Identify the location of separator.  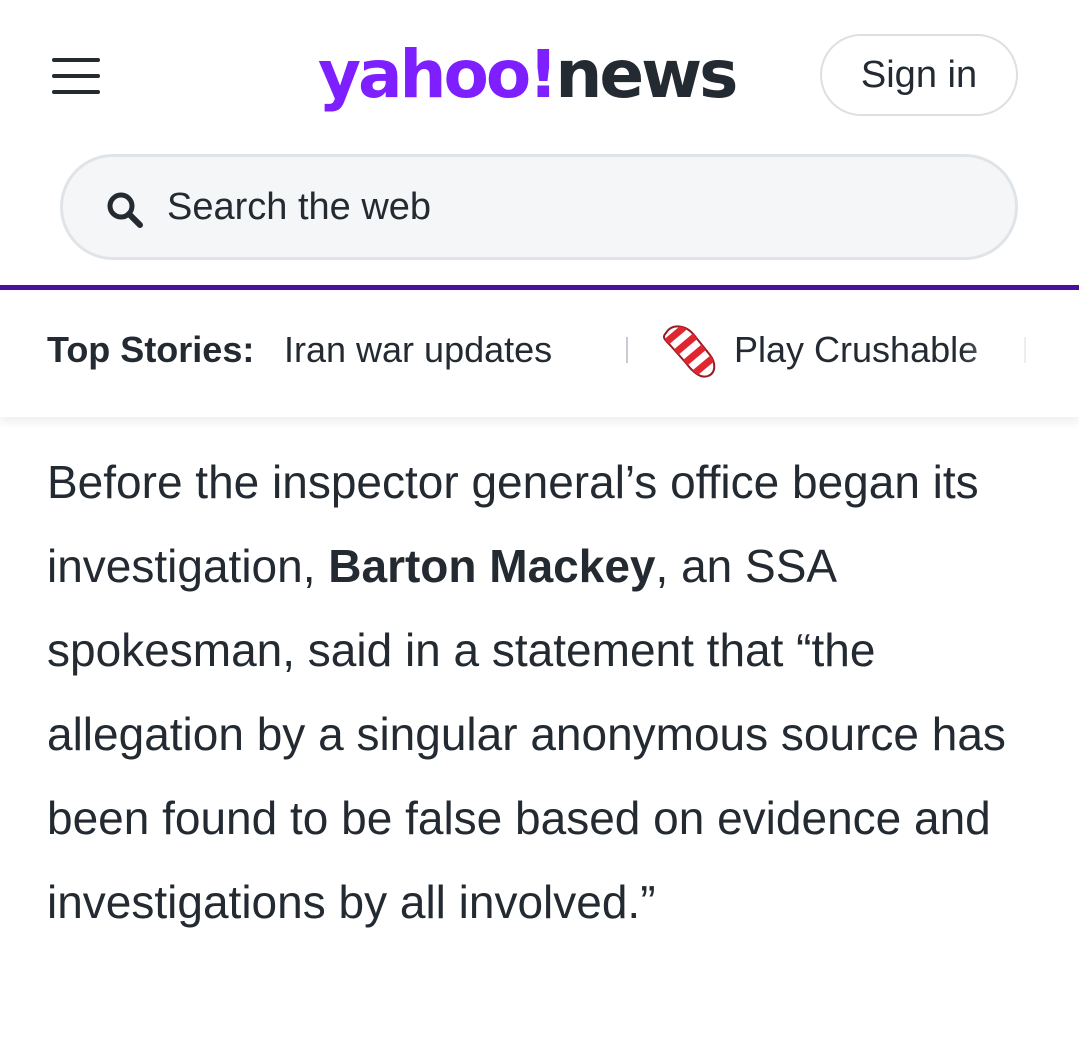
(627, 350).